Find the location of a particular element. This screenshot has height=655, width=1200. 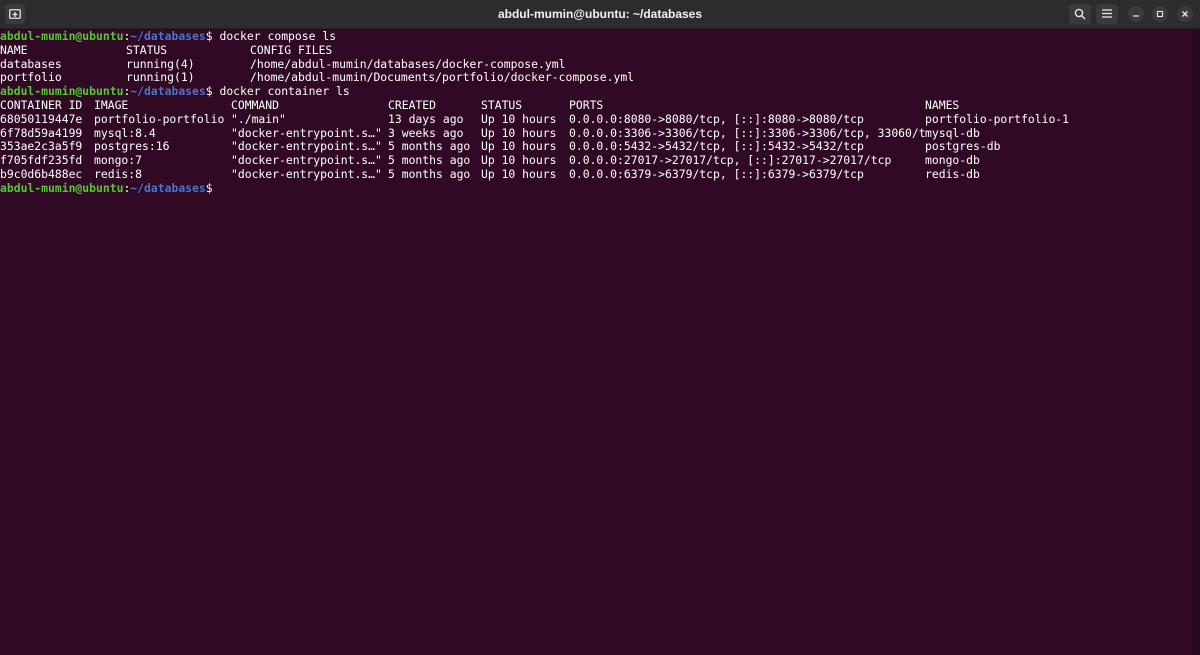

window-title: abdul-mumin@ubuntu: ~/databases is located at coordinates (600, 14).